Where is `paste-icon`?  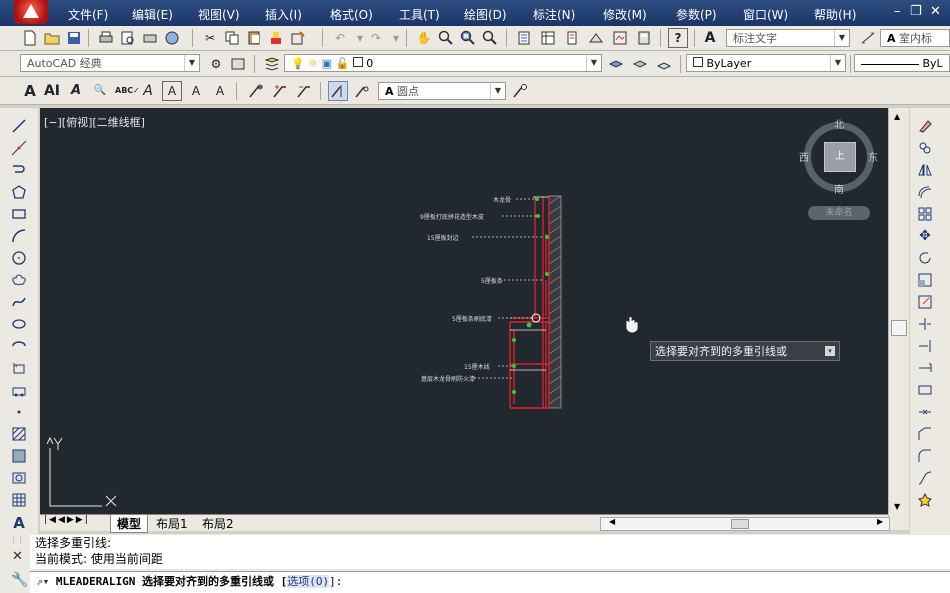
paste-icon is located at coordinates (254, 38).